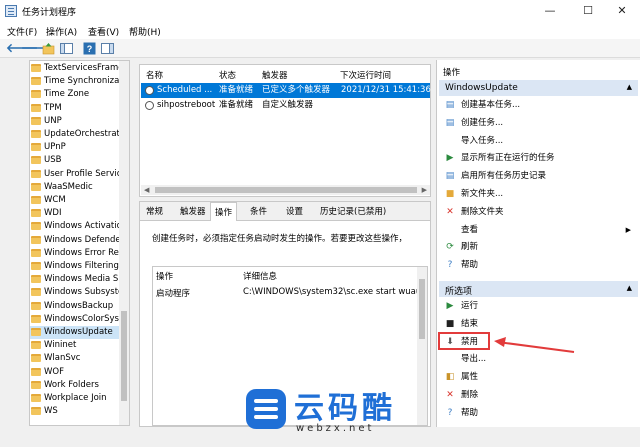 This screenshot has height=447, width=640. What do you see at coordinates (154, 211) in the screenshot?
I see `tab-general: 常规` at bounding box center [154, 211].